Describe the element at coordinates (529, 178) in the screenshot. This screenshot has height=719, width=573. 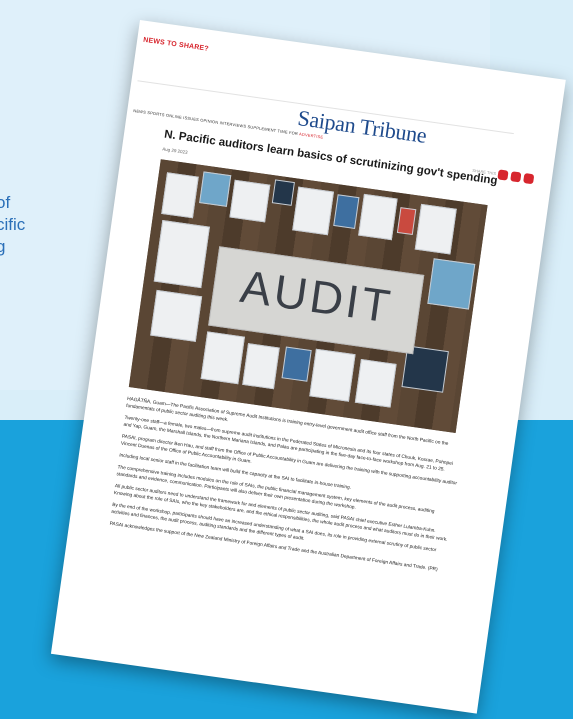
I see `instagram-icon` at that location.